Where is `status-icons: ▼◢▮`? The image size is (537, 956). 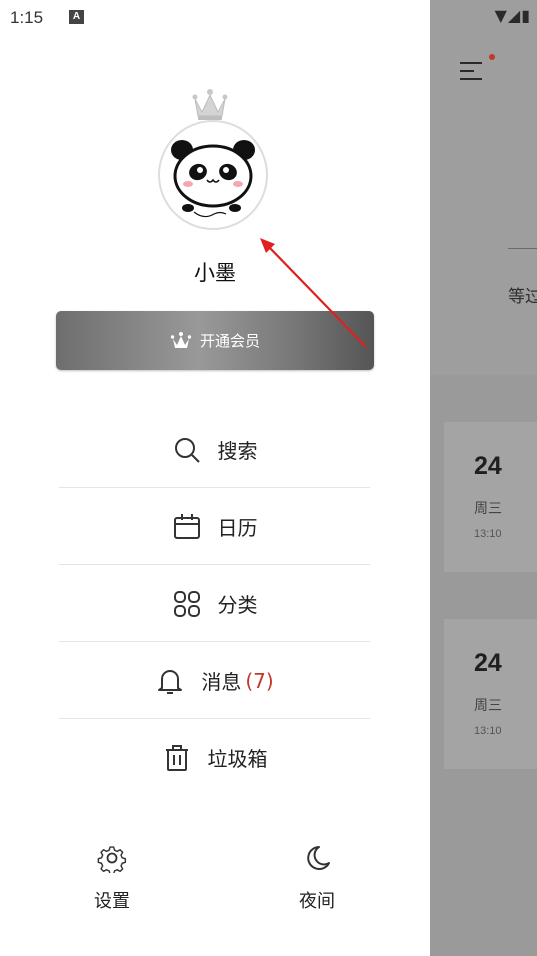
status-icons: ▼◢▮ is located at coordinates (512, 15).